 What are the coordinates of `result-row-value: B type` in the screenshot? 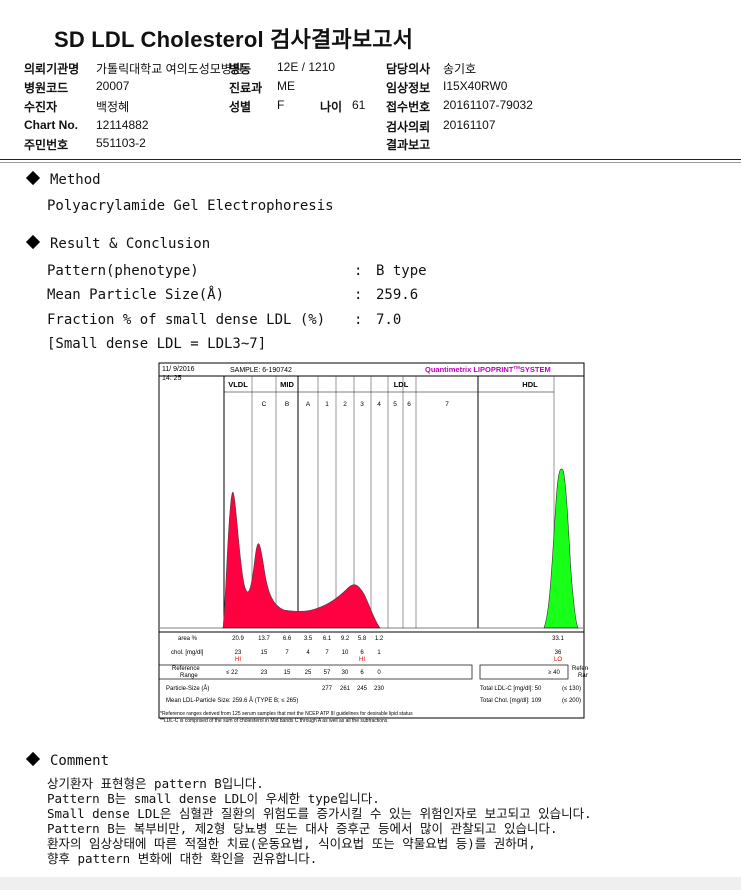 It's located at (401, 271).